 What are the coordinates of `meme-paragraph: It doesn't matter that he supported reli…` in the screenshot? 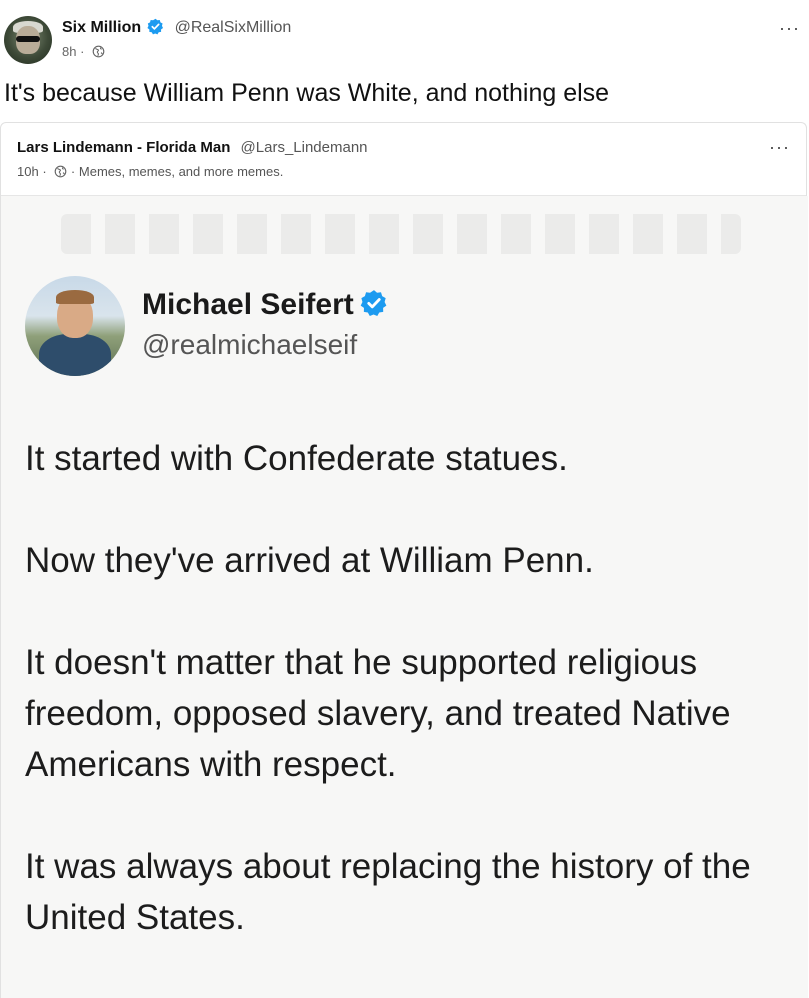 It's located at (378, 713).